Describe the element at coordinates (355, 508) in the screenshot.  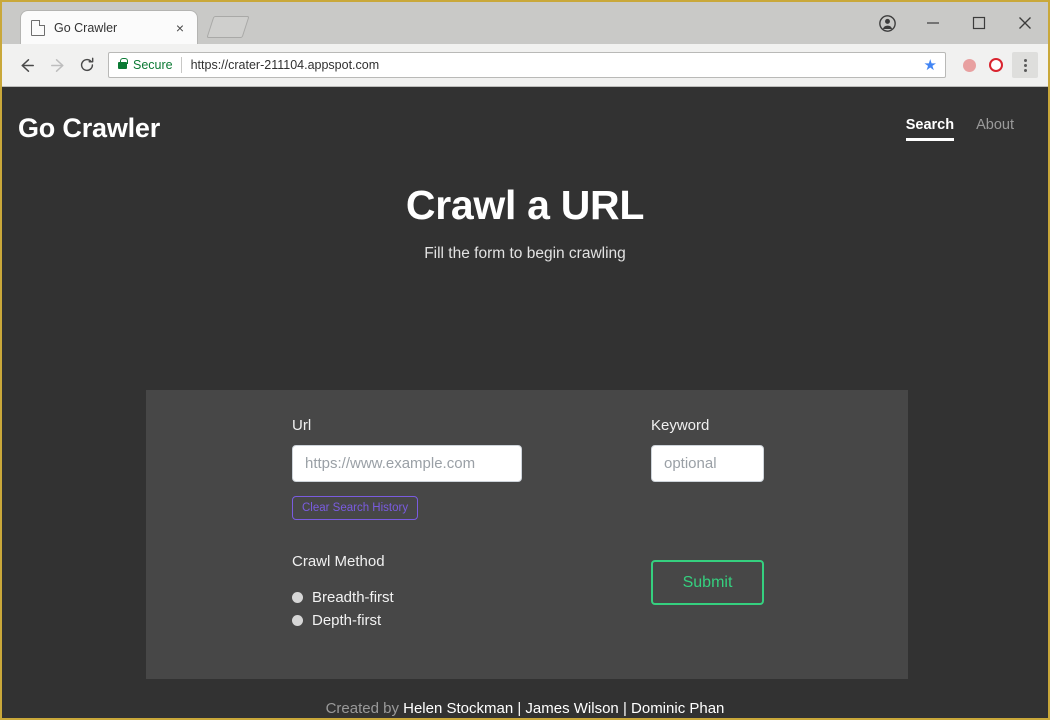
I see `clear-search-history-button: Clear Search History` at that location.